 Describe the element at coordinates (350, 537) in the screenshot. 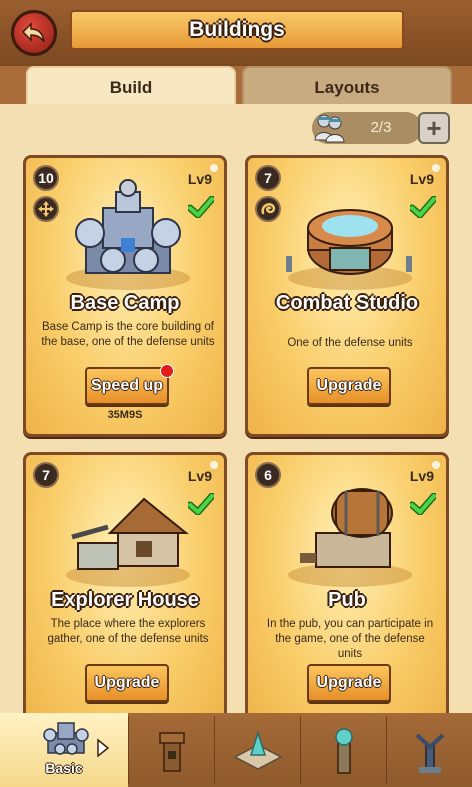

I see `pub-illustration` at that location.